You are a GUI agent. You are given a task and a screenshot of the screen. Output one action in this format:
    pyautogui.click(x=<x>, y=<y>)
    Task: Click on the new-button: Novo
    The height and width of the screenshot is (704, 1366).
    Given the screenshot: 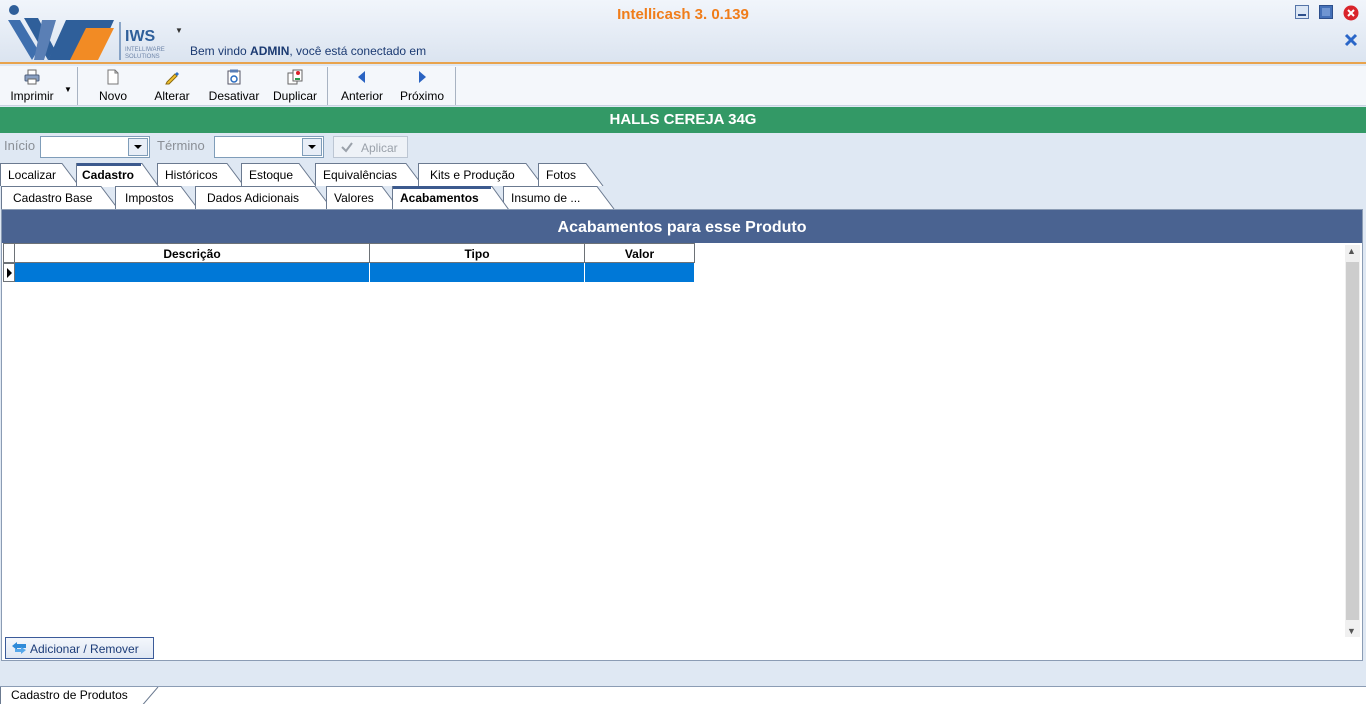 What is the action you would take?
    pyautogui.click(x=113, y=86)
    